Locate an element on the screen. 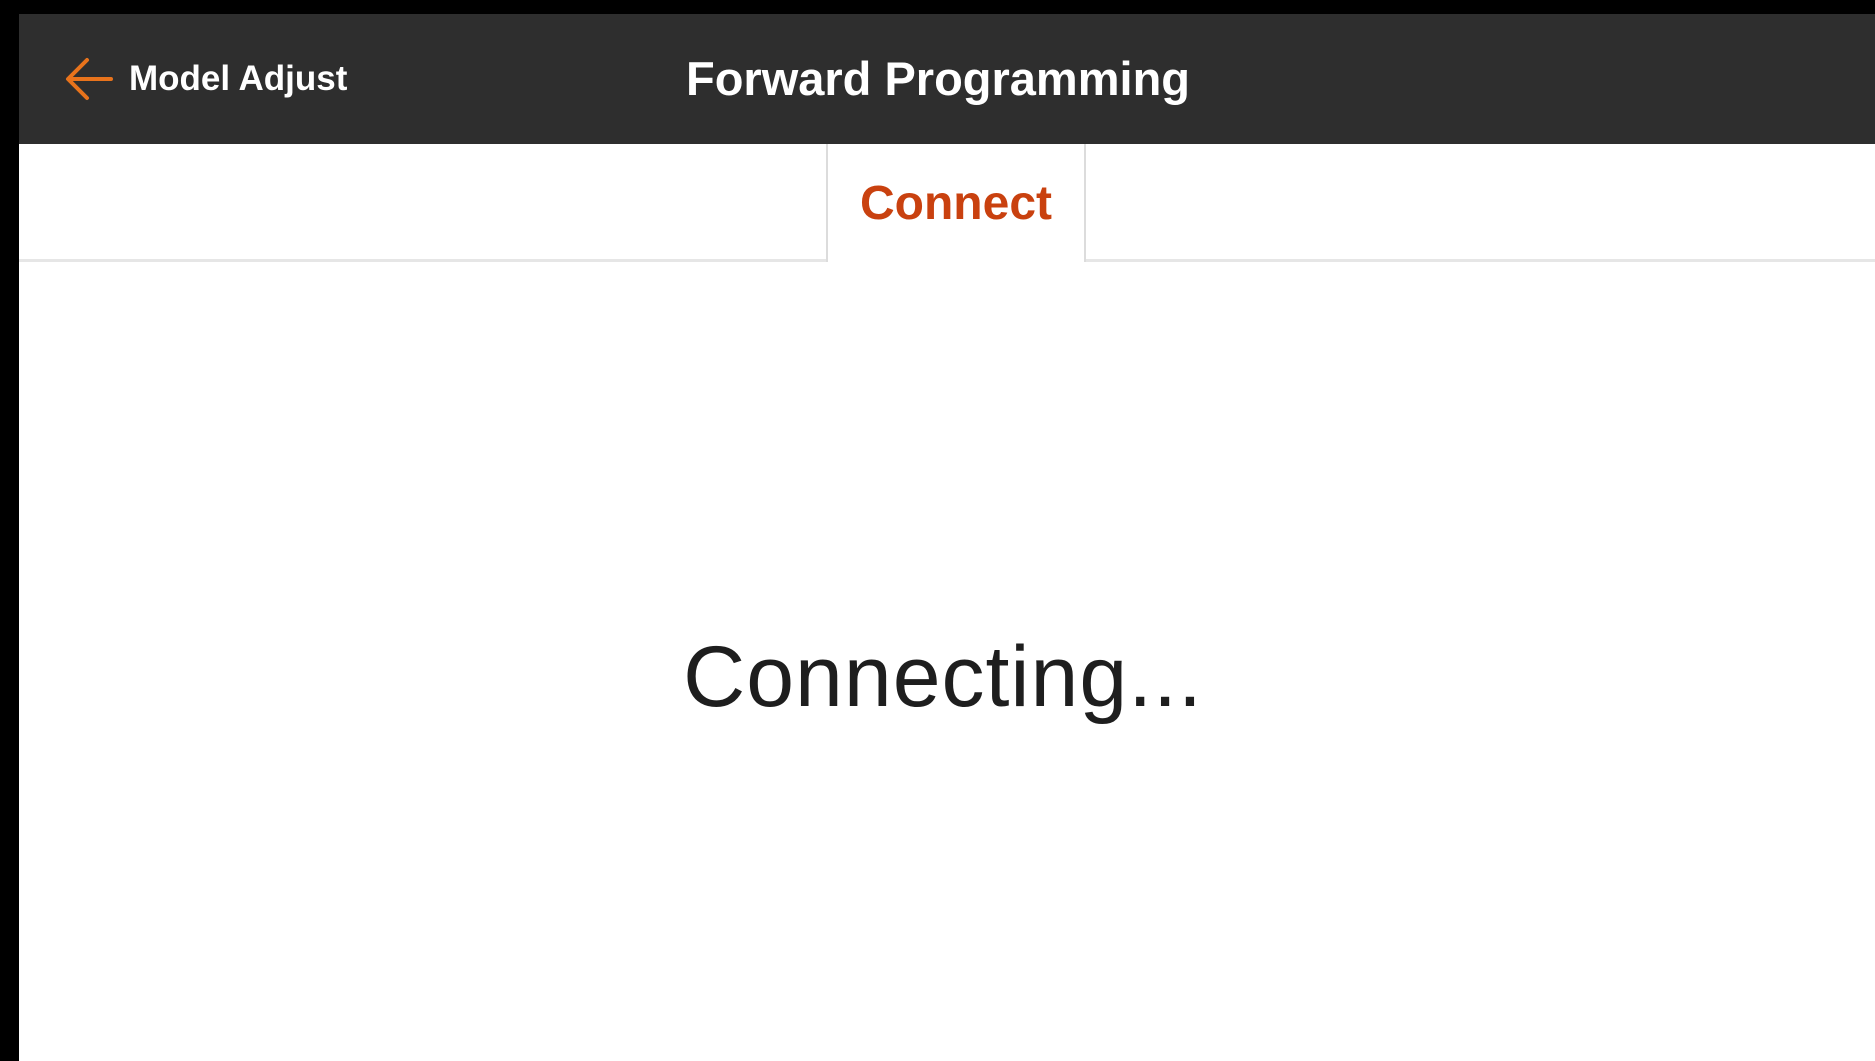  back-button-label: Model Adjust is located at coordinates (238, 78).